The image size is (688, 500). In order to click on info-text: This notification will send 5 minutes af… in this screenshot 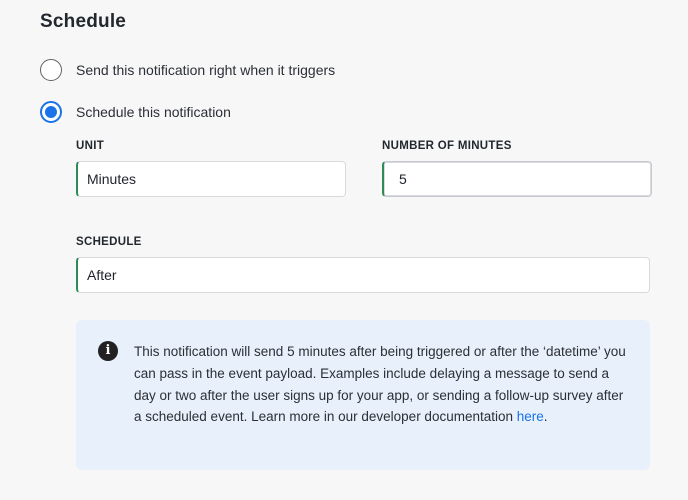, I will do `click(382, 384)`.